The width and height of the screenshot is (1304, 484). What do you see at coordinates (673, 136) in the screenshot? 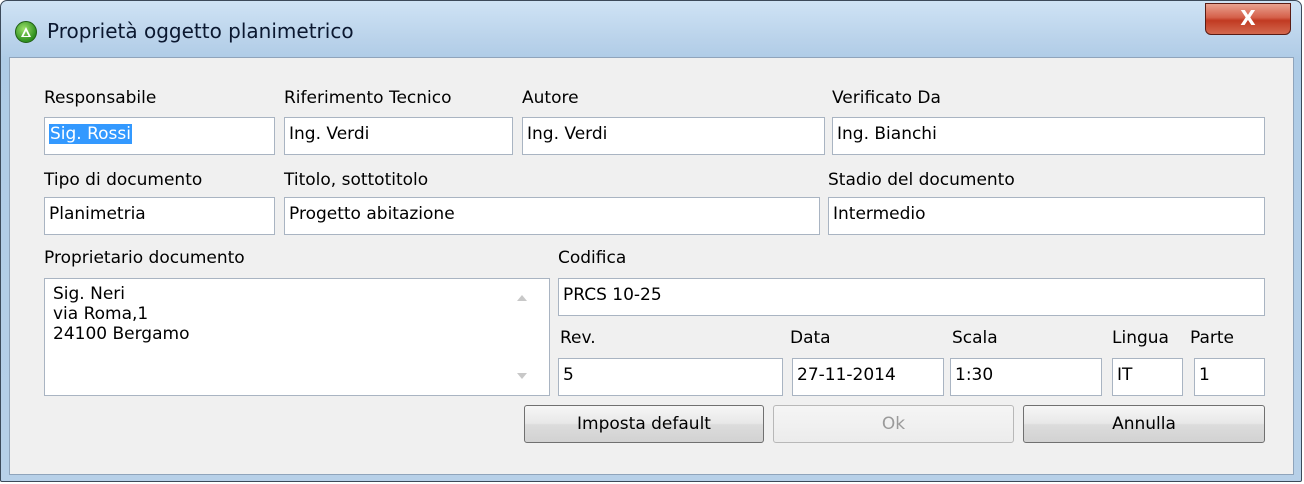
I see `autore-field: Ing. Verdi` at bounding box center [673, 136].